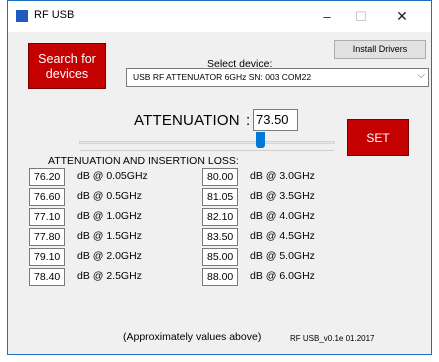  Describe the element at coordinates (54, 15) in the screenshot. I see `window-title: RF USB` at that location.